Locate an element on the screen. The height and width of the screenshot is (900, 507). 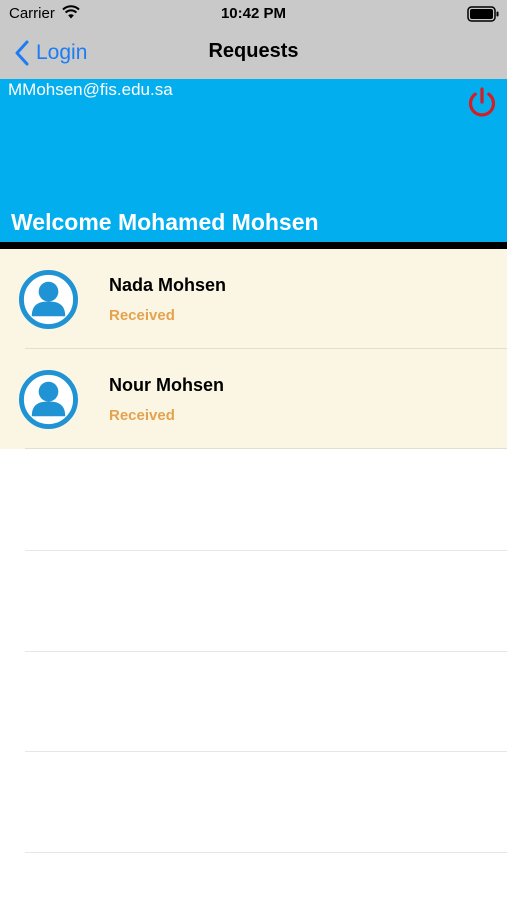
requester-name: Nada Mohsen is located at coordinates (168, 285).